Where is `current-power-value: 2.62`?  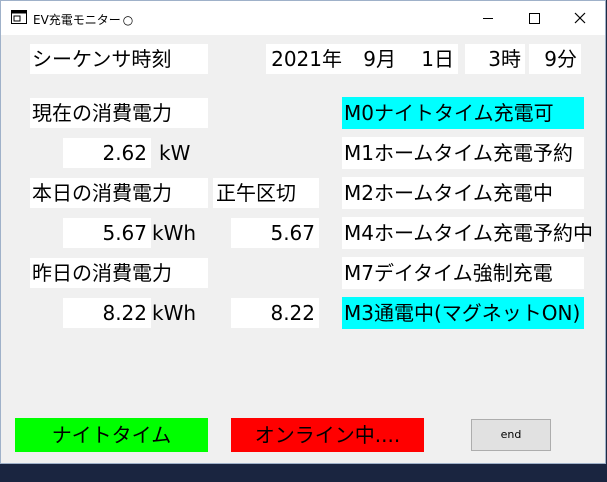
current-power-value: 2.62 is located at coordinates (107, 153).